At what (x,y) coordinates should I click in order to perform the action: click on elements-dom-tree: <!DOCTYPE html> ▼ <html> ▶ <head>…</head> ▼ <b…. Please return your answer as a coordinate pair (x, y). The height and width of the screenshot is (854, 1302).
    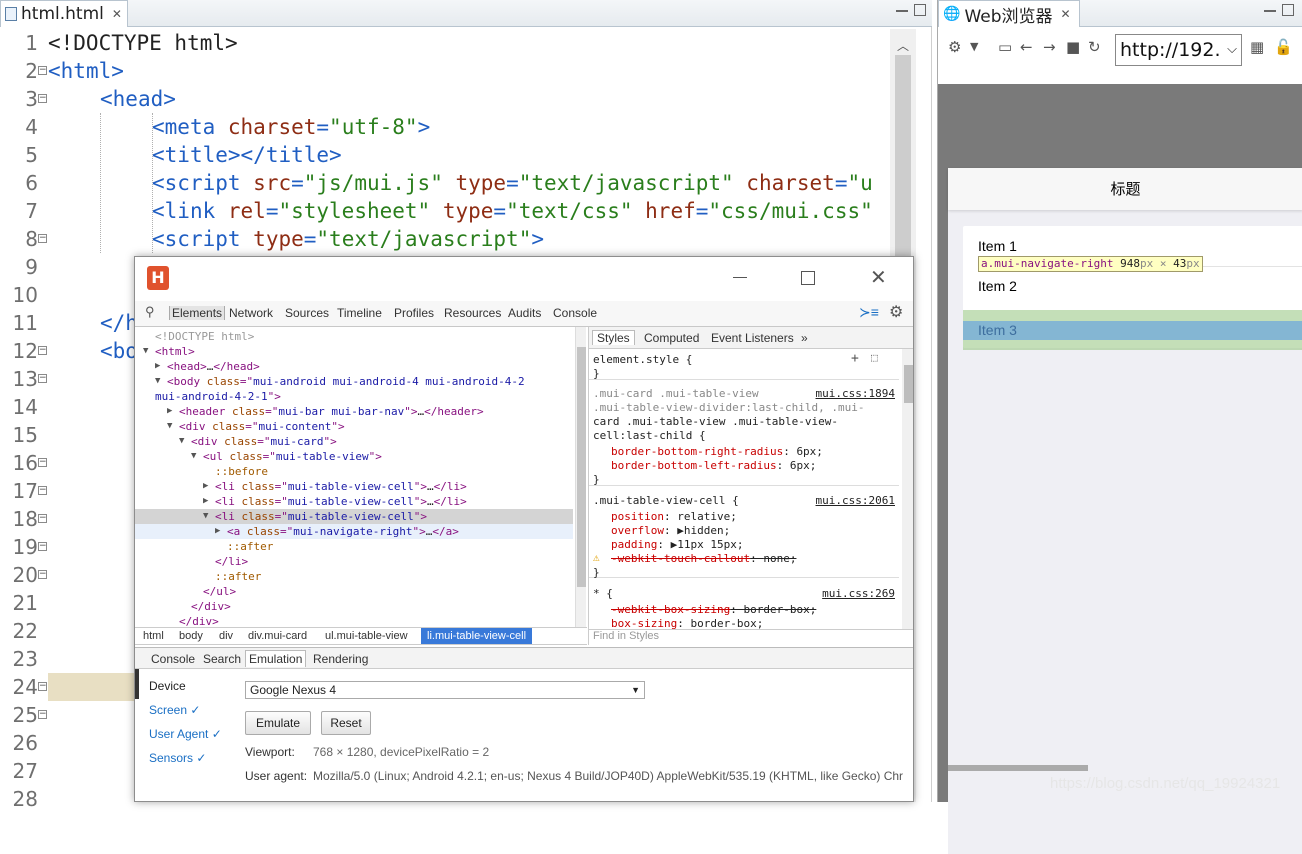
    Looking at the image, I should click on (355, 477).